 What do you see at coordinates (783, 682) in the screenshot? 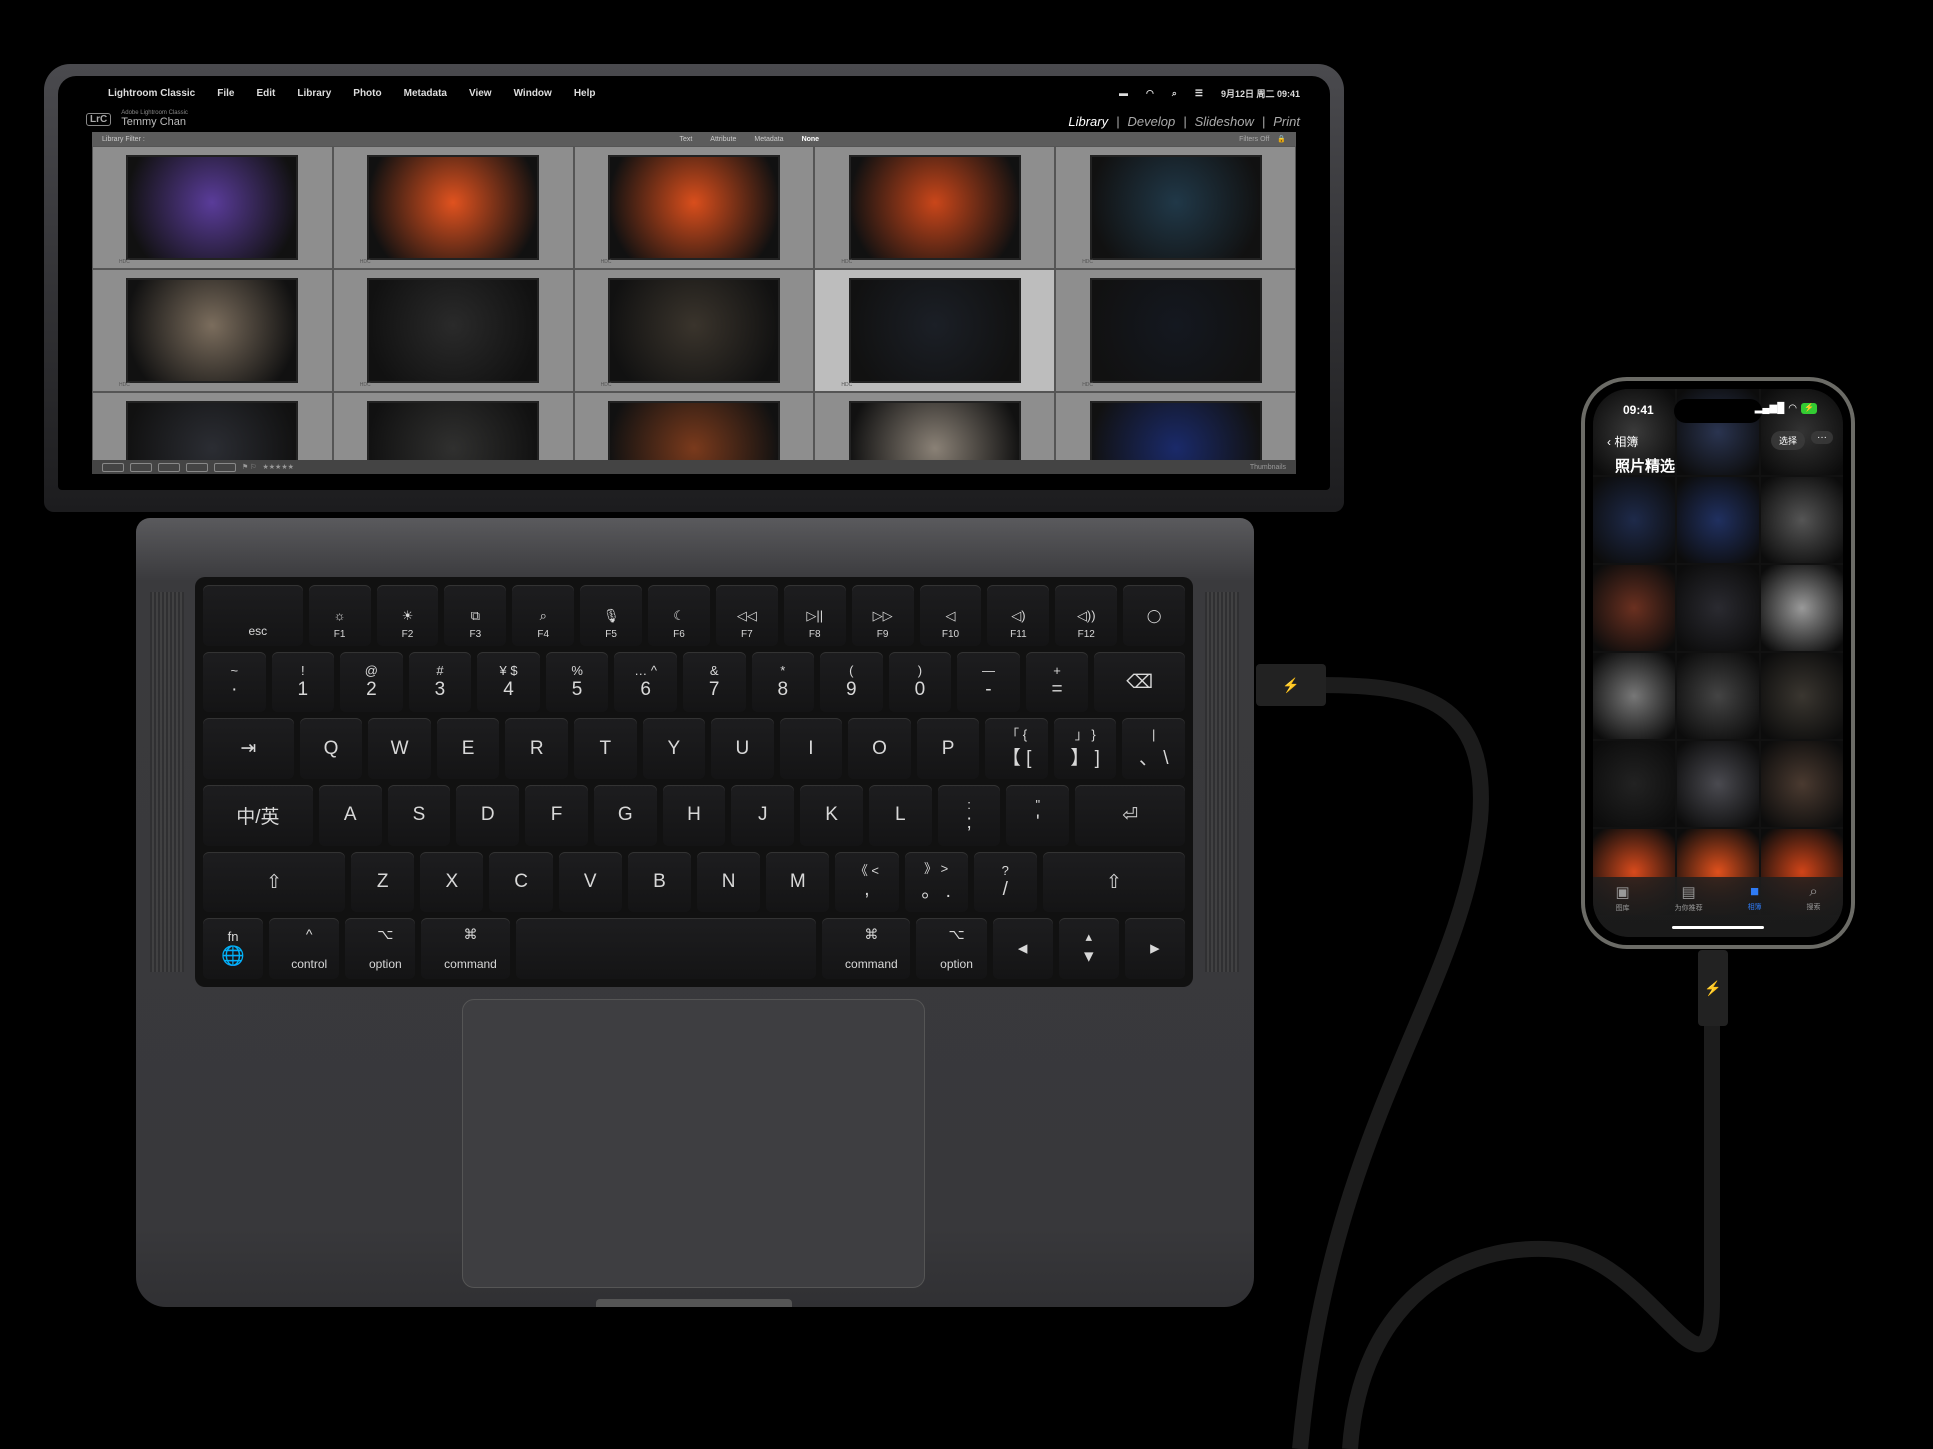
I see `key-8: * 8` at bounding box center [783, 682].